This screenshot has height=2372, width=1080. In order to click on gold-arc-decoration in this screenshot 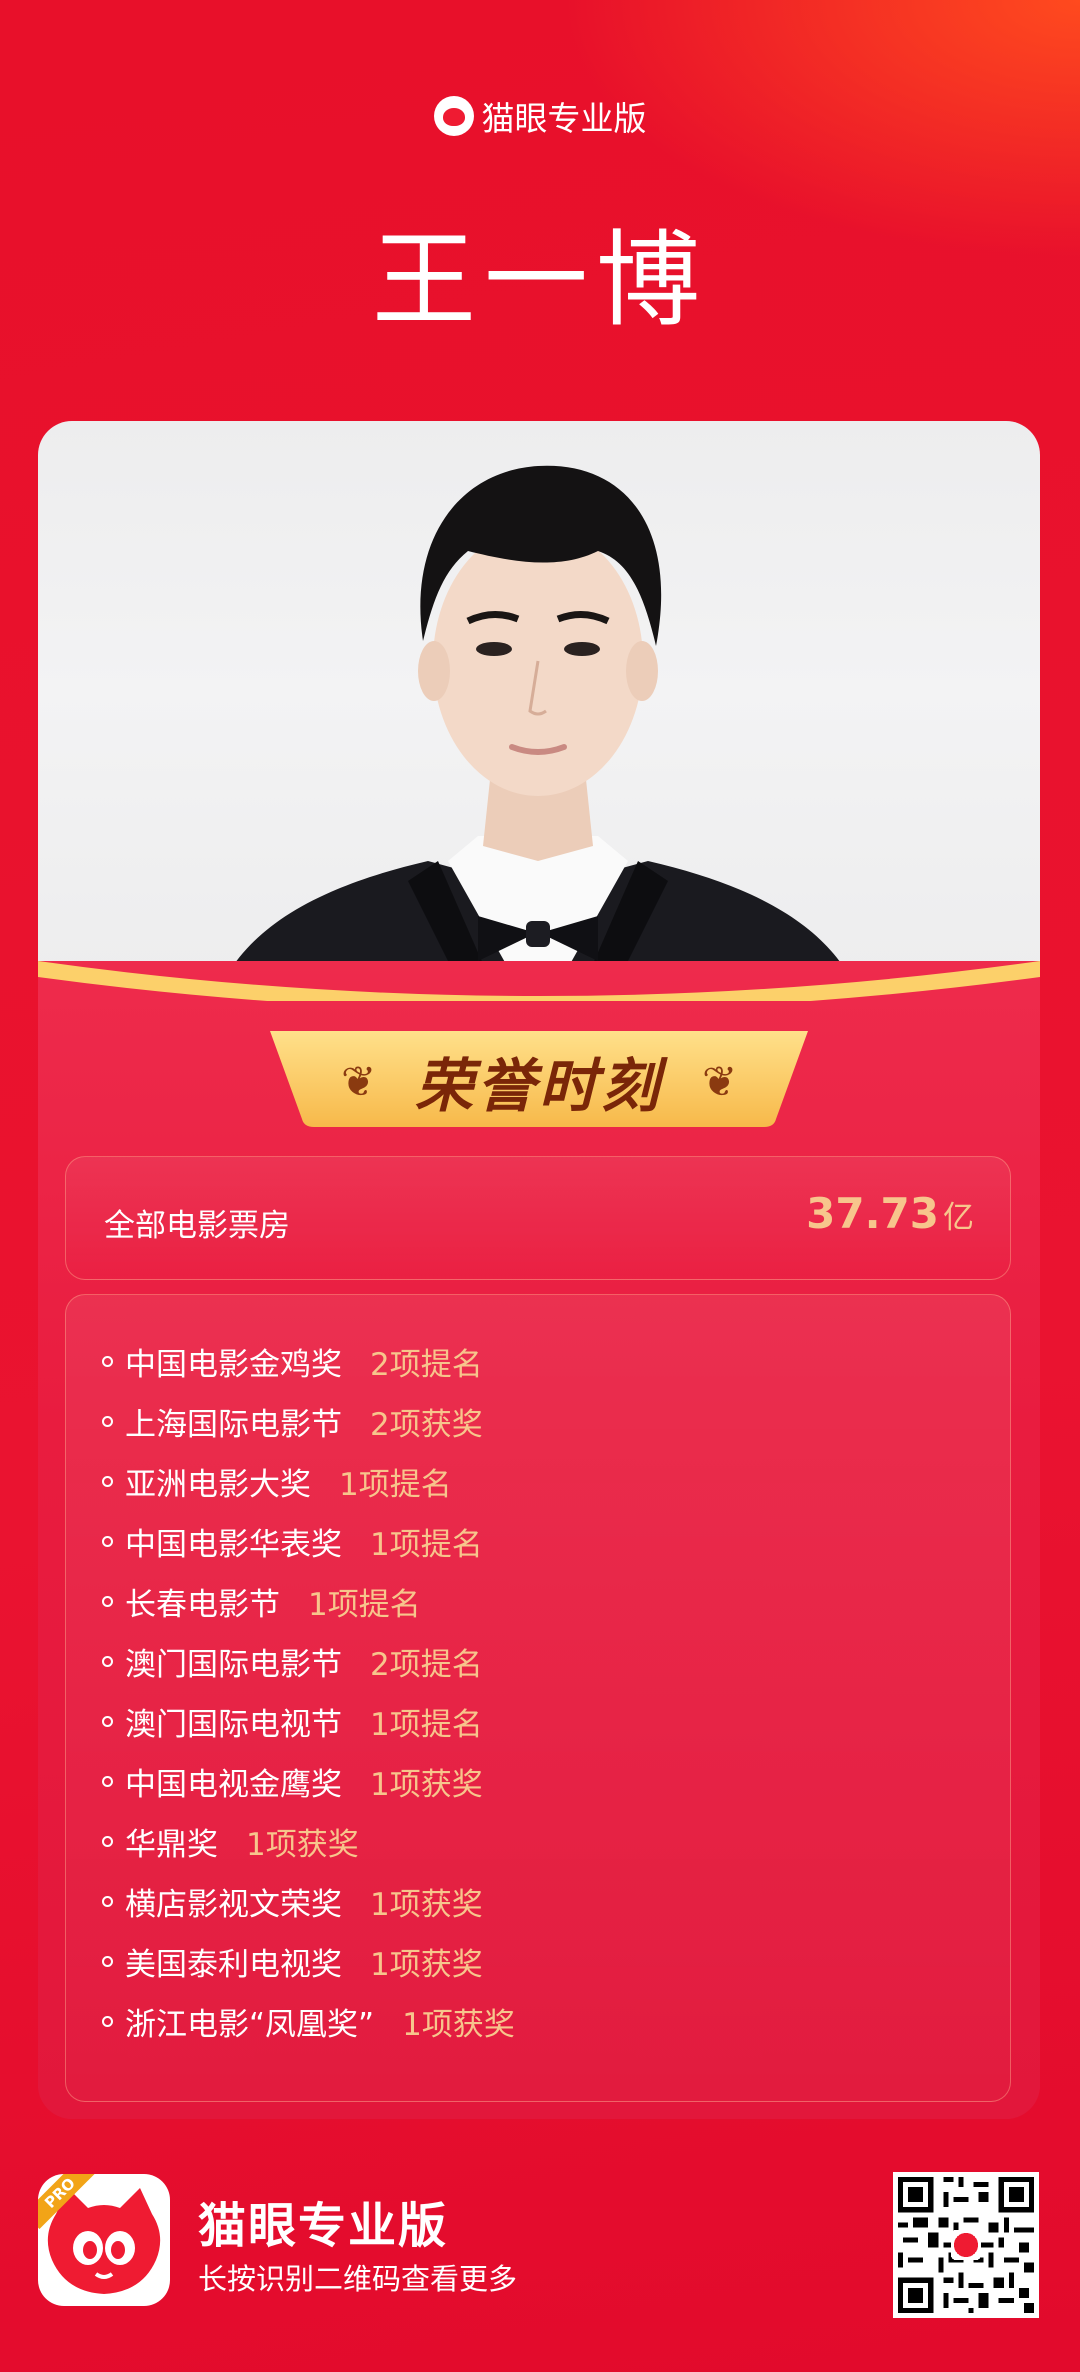, I will do `click(539, 981)`.